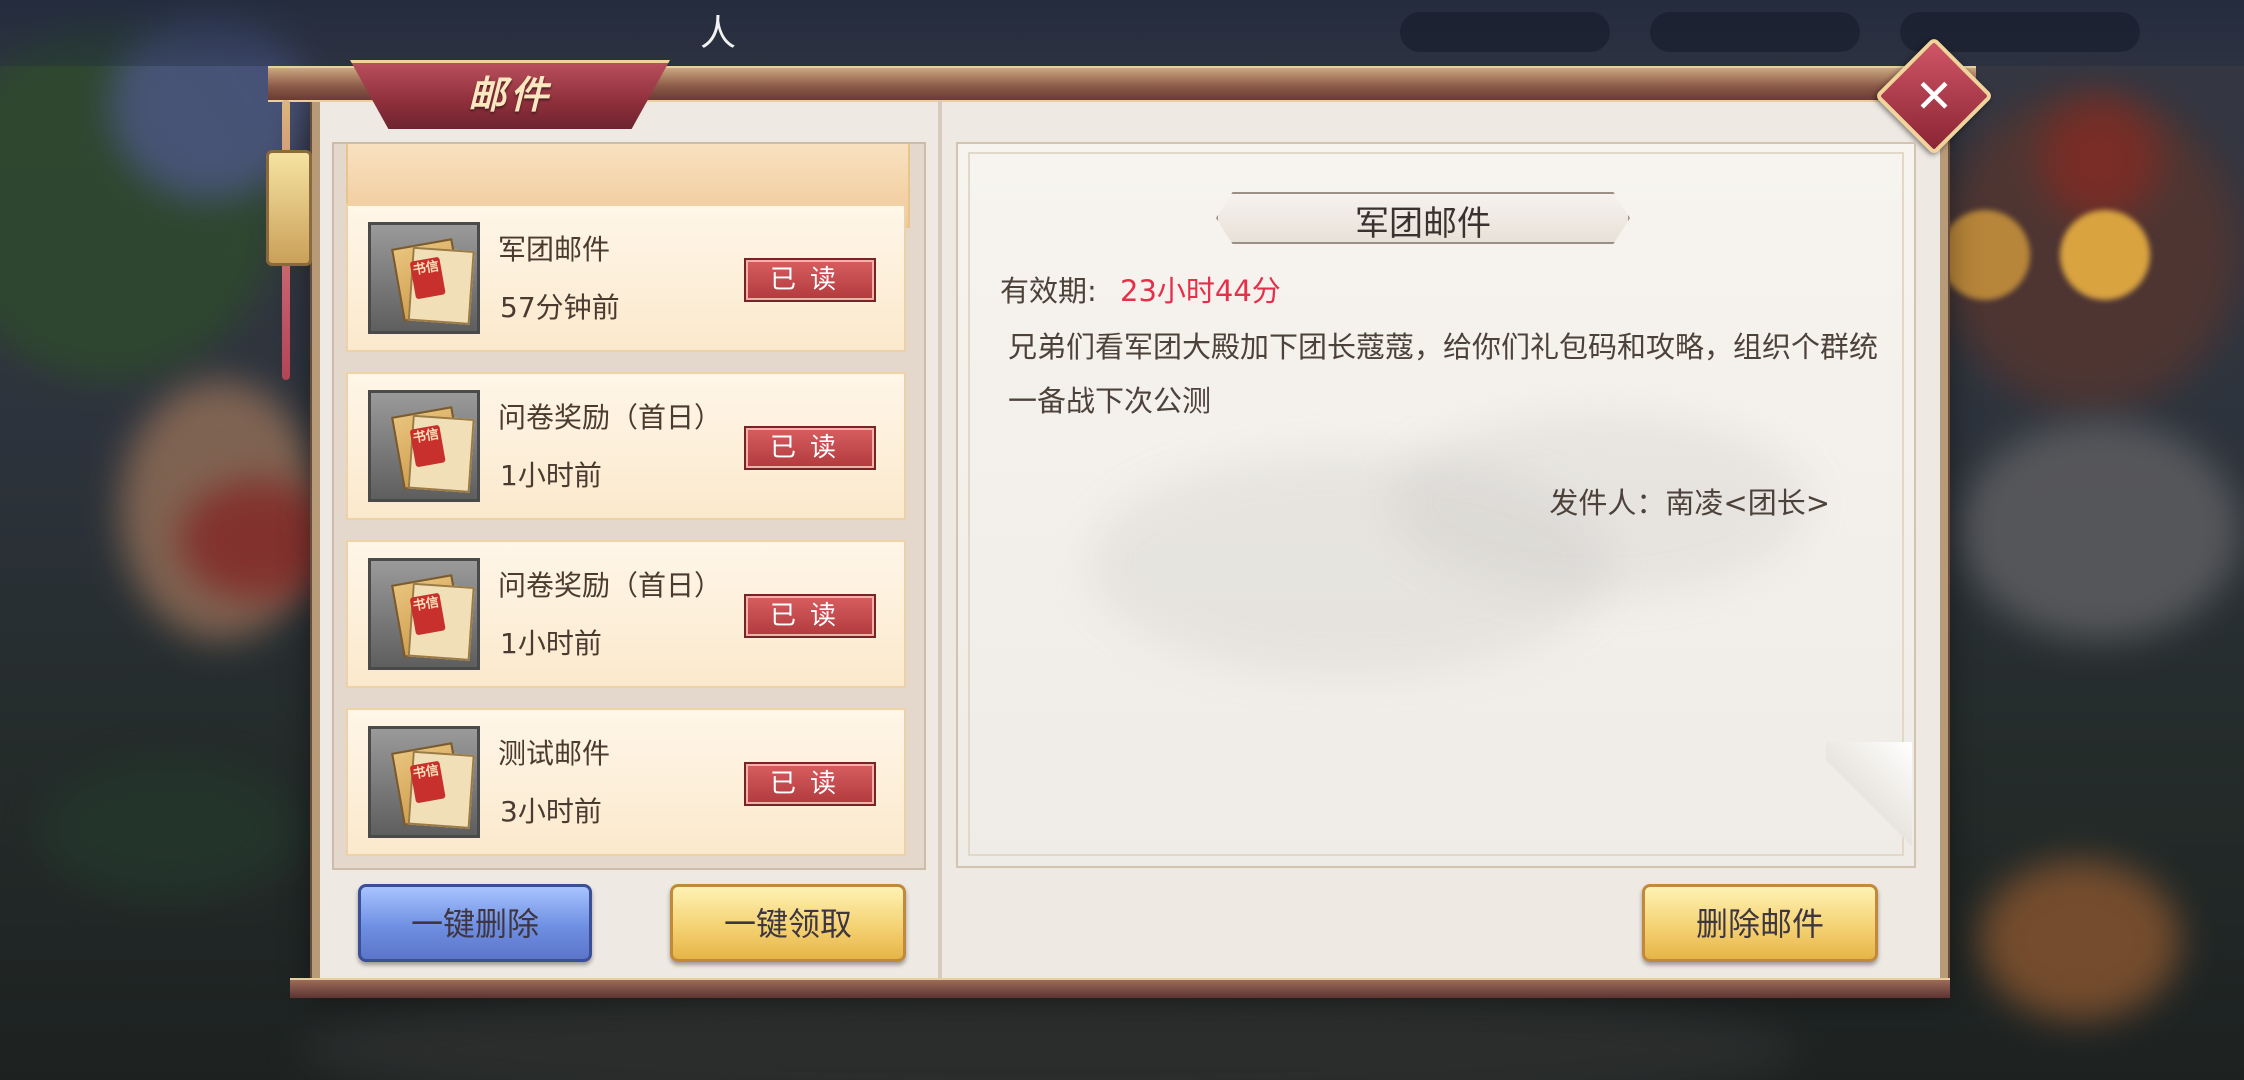 The image size is (2244, 1080). Describe the element at coordinates (1760, 923) in the screenshot. I see `delete-mail-button: 删除邮件` at that location.